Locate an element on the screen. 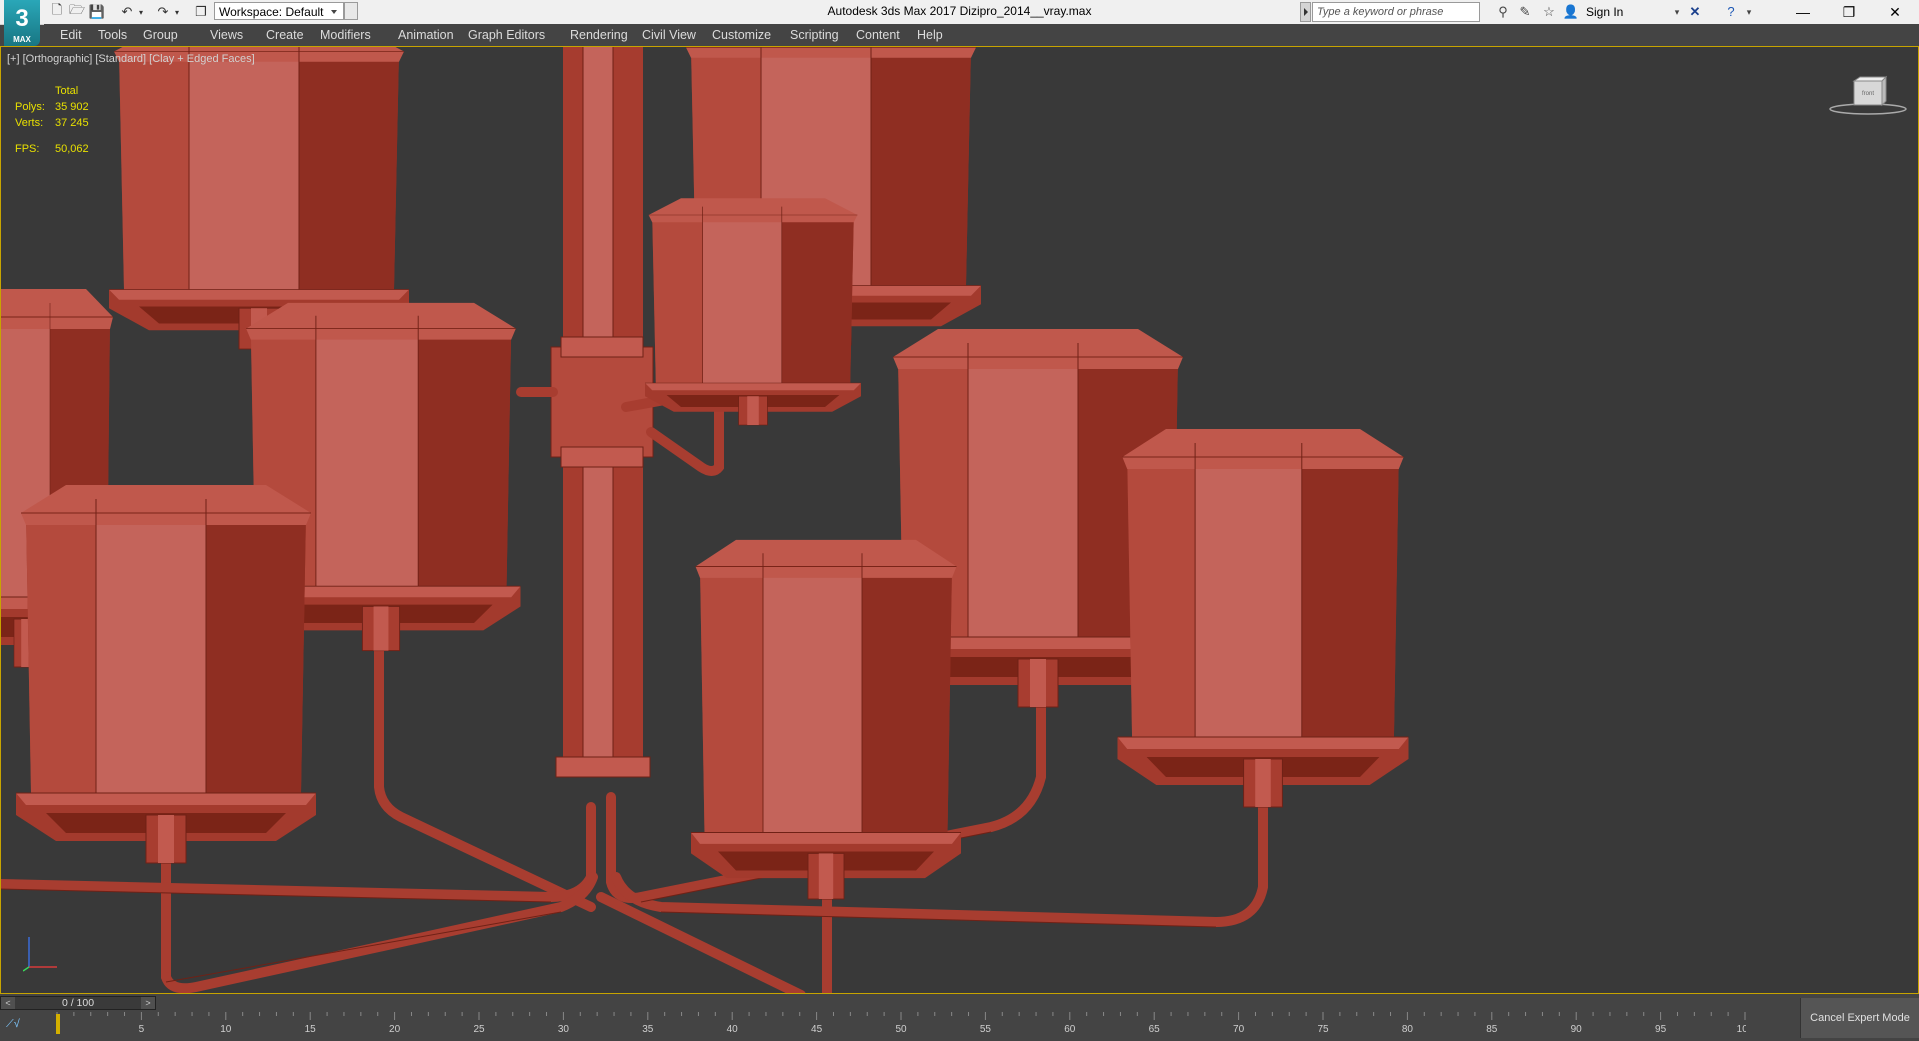  menu-views: Views is located at coordinates (226, 35).